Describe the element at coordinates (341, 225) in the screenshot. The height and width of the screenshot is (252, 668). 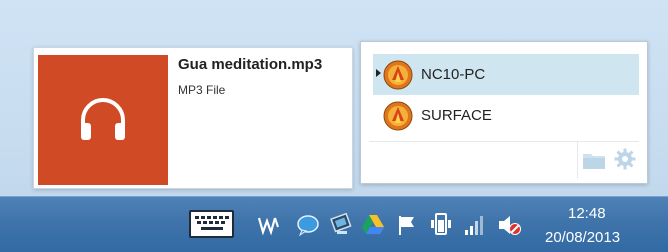
I see `network-monitor-icon` at that location.